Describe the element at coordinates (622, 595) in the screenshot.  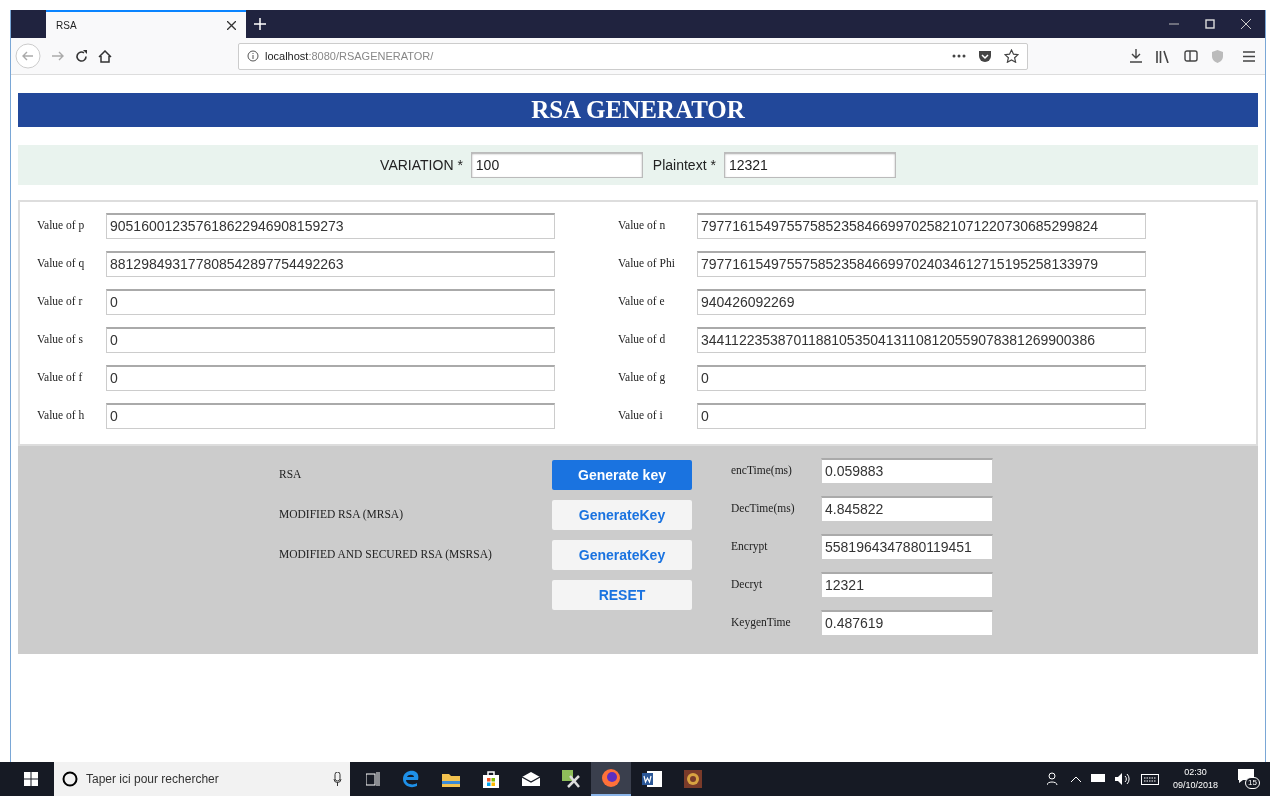
I see `reset-button: RESET` at that location.